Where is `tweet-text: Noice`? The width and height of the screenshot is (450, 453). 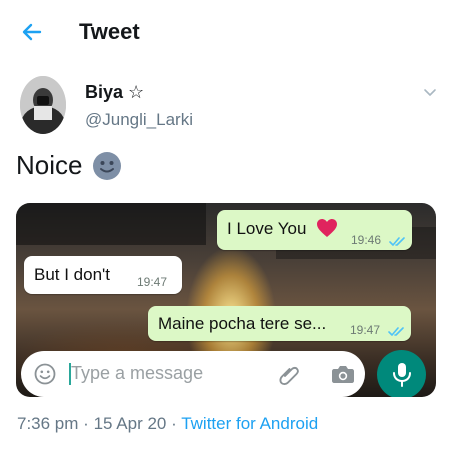 tweet-text: Noice is located at coordinates (69, 165).